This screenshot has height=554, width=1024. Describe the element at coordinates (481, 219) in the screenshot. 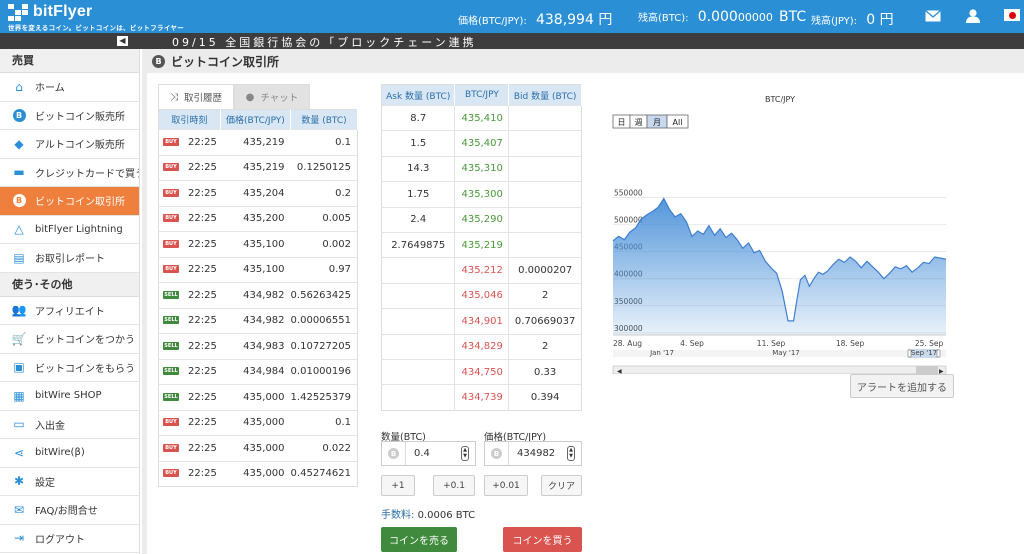

I see `ask-row: 2.4 435,290` at that location.